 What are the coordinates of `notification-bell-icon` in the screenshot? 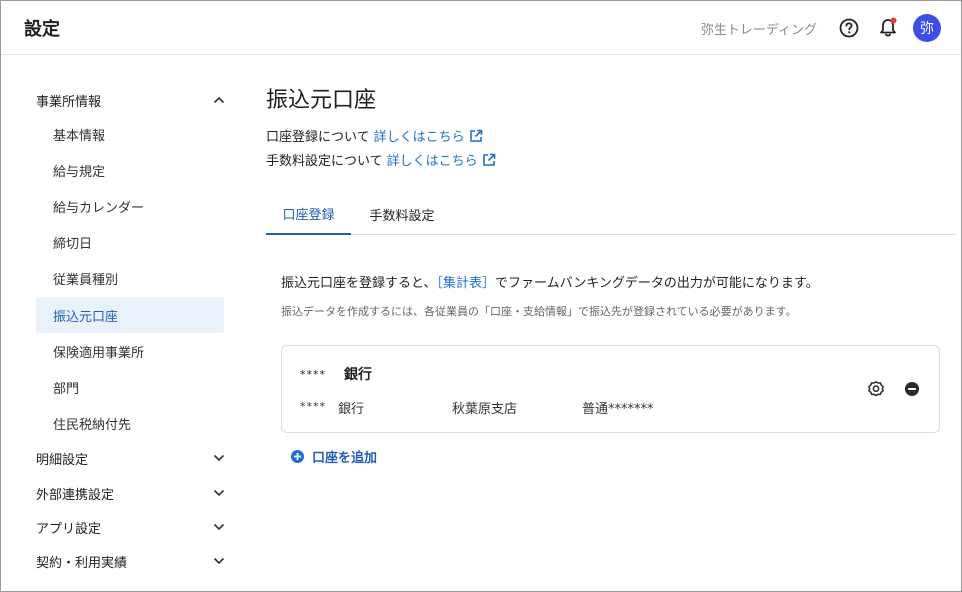 It's located at (888, 28).